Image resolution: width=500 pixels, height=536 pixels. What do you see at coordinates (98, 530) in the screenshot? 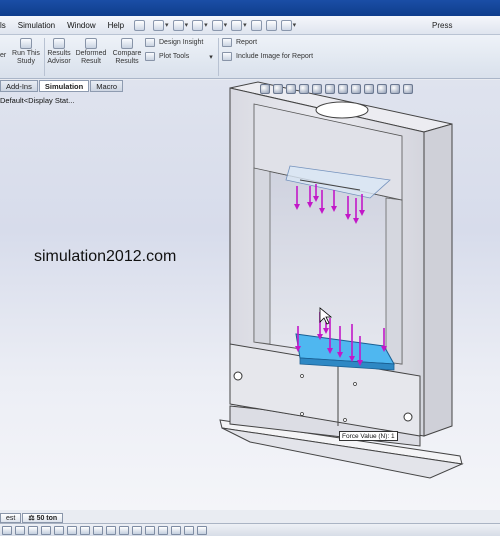
I see `fixture-icon` at bounding box center [98, 530].